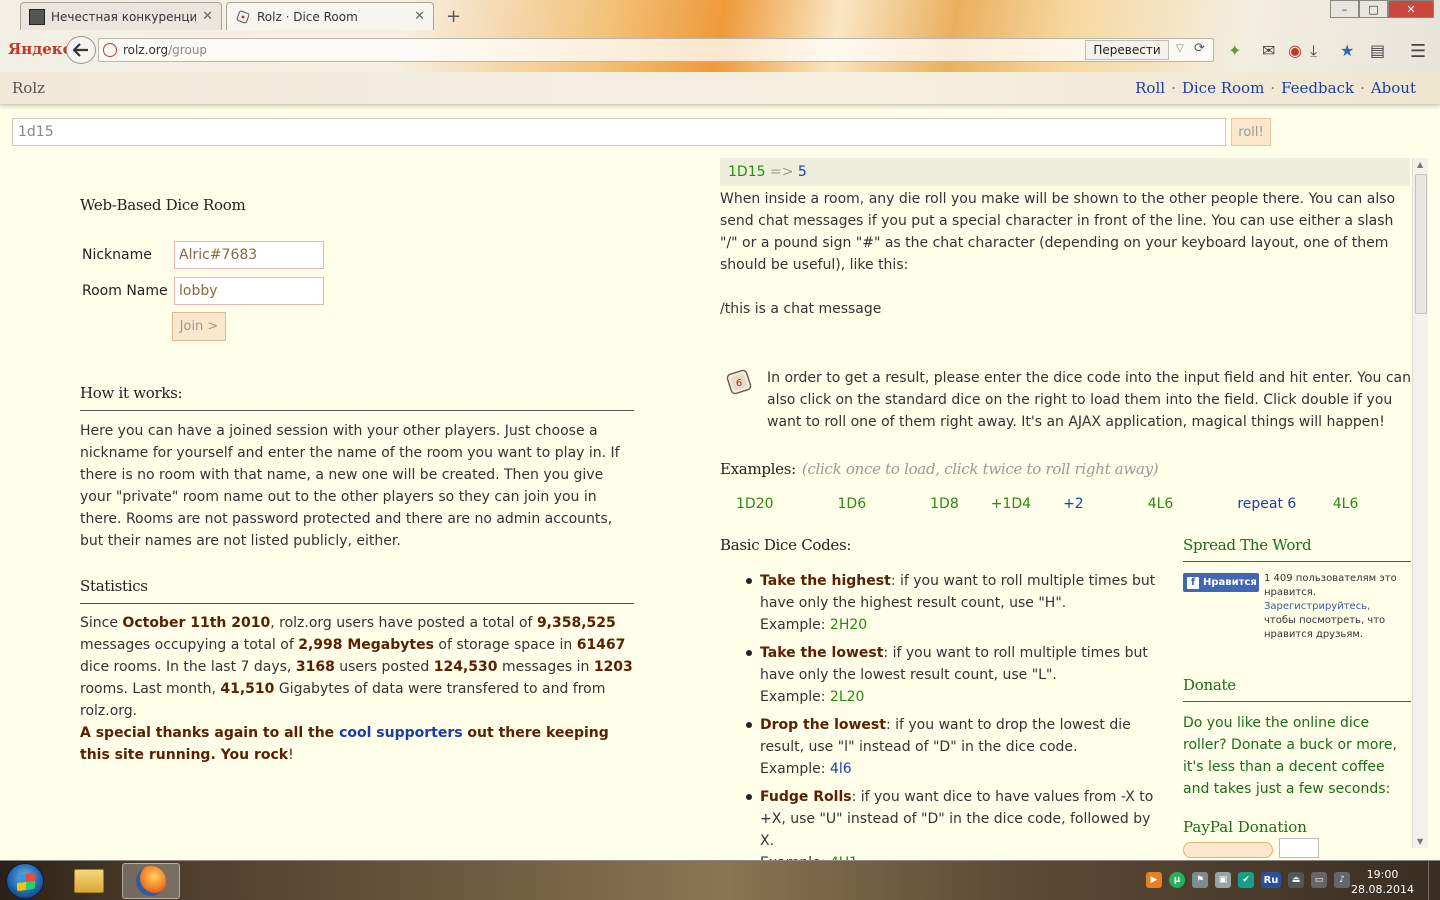 The height and width of the screenshot is (900, 1440). What do you see at coordinates (165, 50) in the screenshot?
I see `url-text: rolz.org/group` at bounding box center [165, 50].